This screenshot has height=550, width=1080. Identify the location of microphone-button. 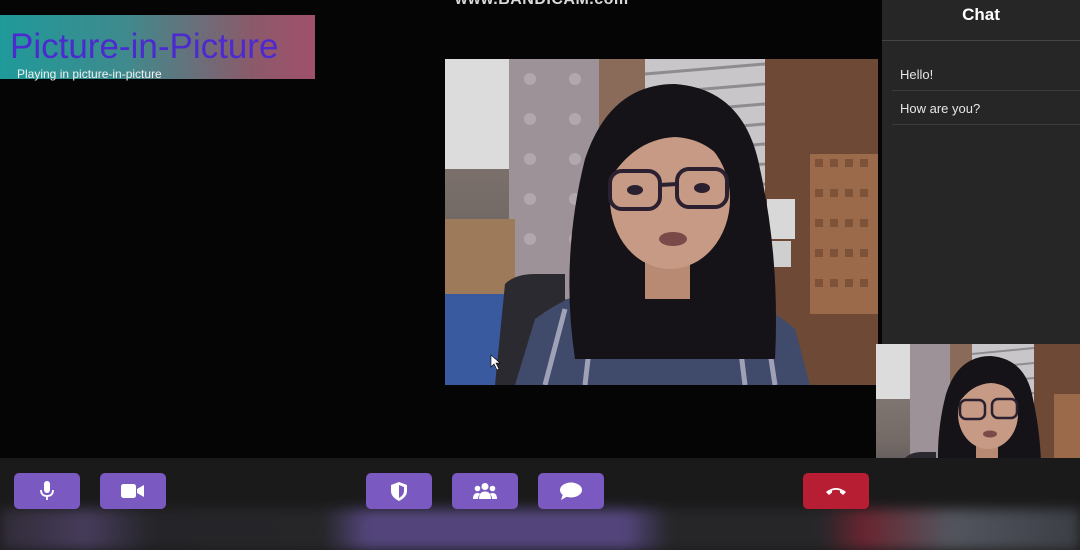
(47, 491).